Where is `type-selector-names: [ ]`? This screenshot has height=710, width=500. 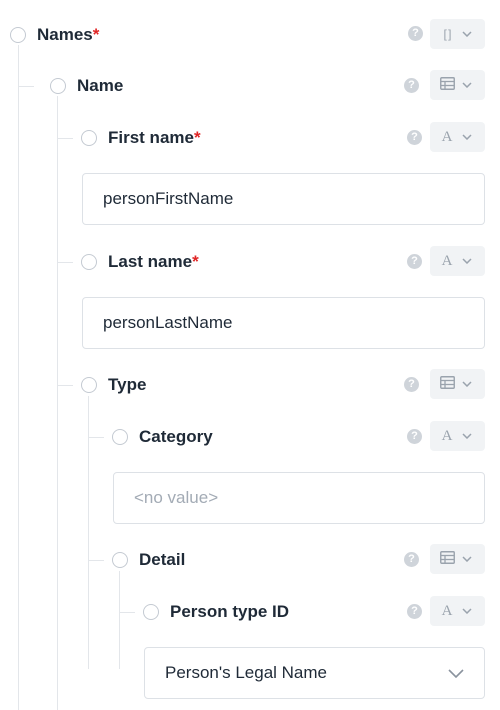
type-selector-names: [ ] is located at coordinates (457, 34).